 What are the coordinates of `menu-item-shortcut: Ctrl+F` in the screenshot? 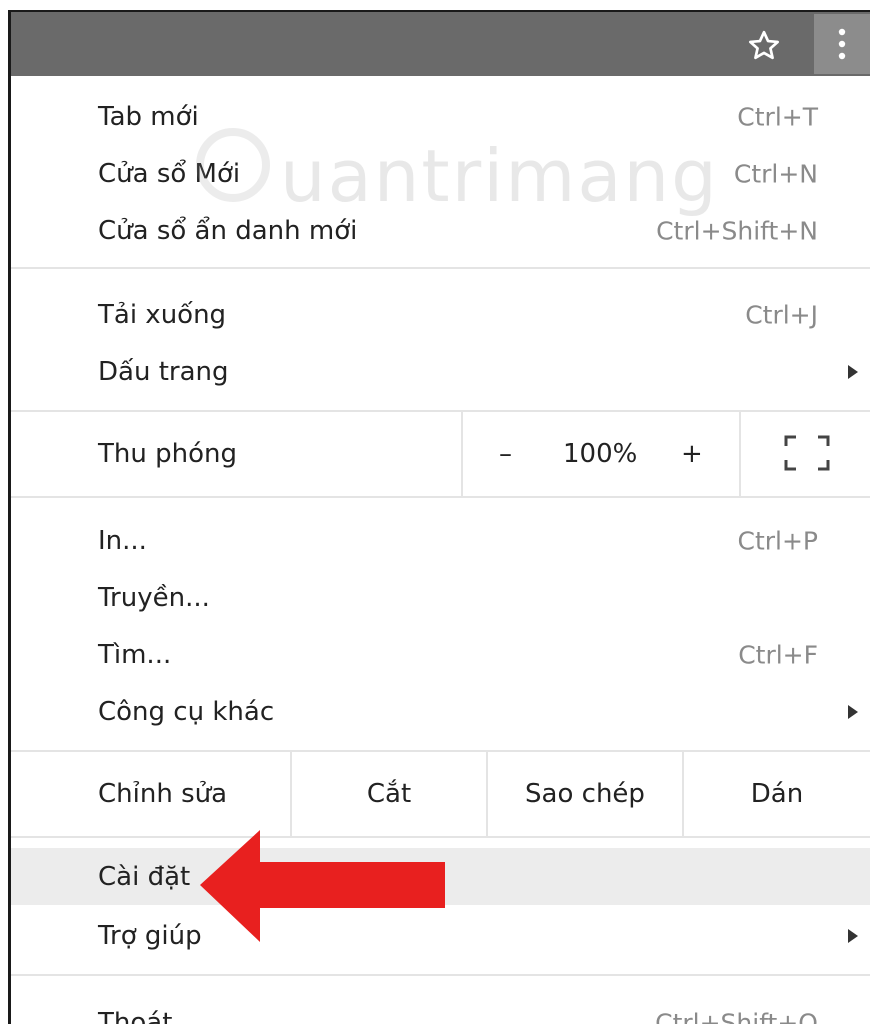 It's located at (778, 654).